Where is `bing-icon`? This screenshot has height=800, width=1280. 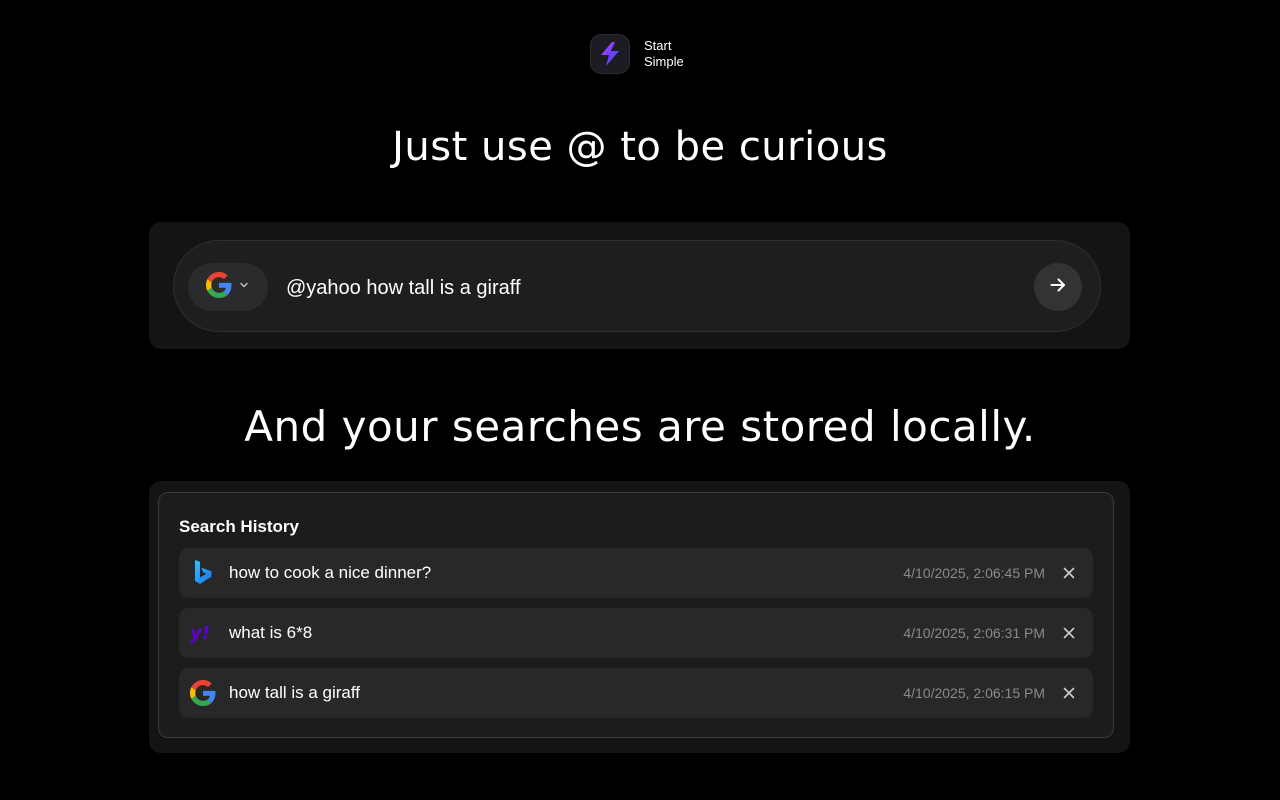 bing-icon is located at coordinates (203, 573).